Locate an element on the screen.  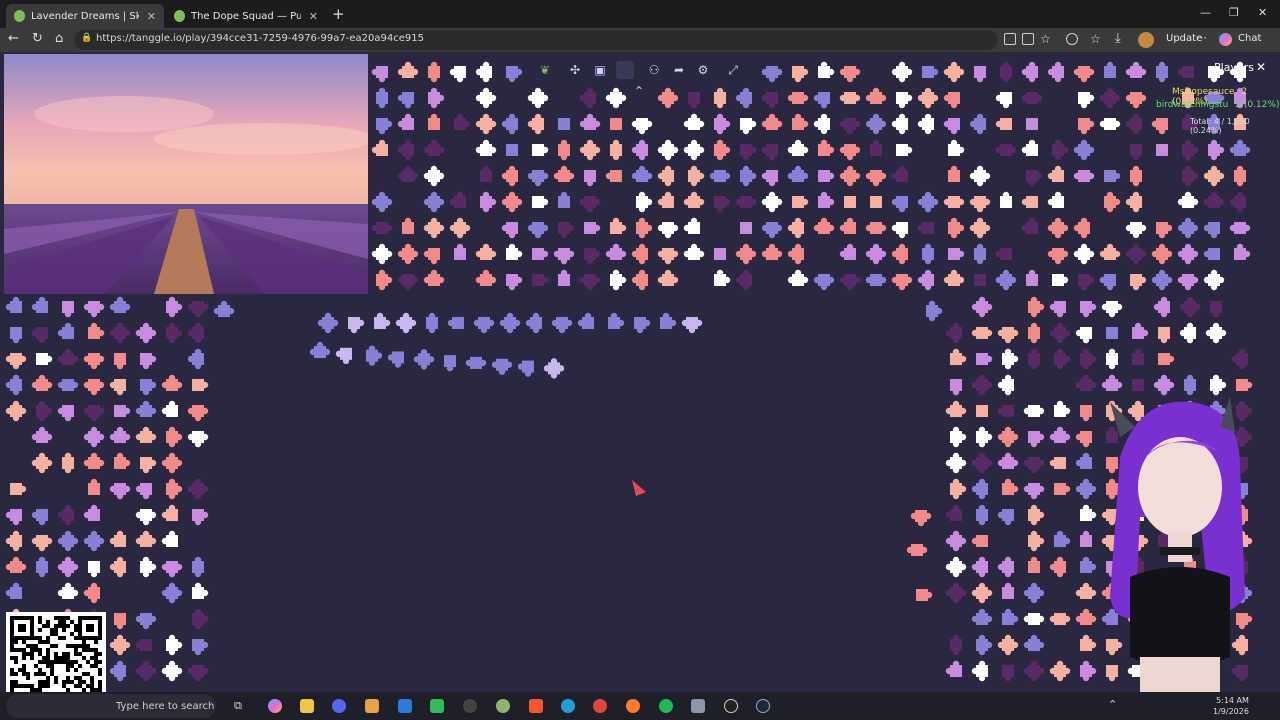
firefox-icon is located at coordinates (633, 706).